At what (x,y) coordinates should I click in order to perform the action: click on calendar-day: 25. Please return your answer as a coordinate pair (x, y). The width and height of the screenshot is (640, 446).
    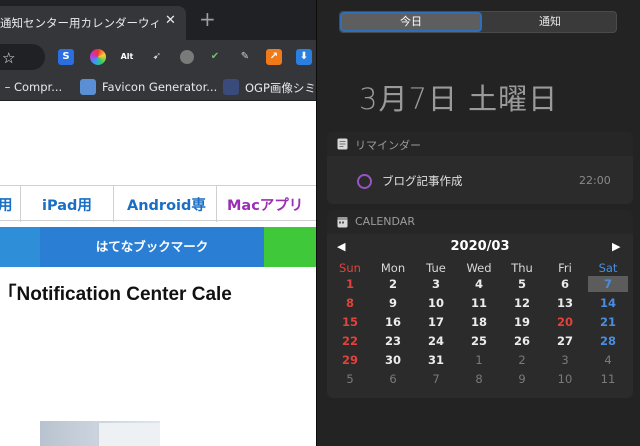
    Looking at the image, I should click on (479, 341).